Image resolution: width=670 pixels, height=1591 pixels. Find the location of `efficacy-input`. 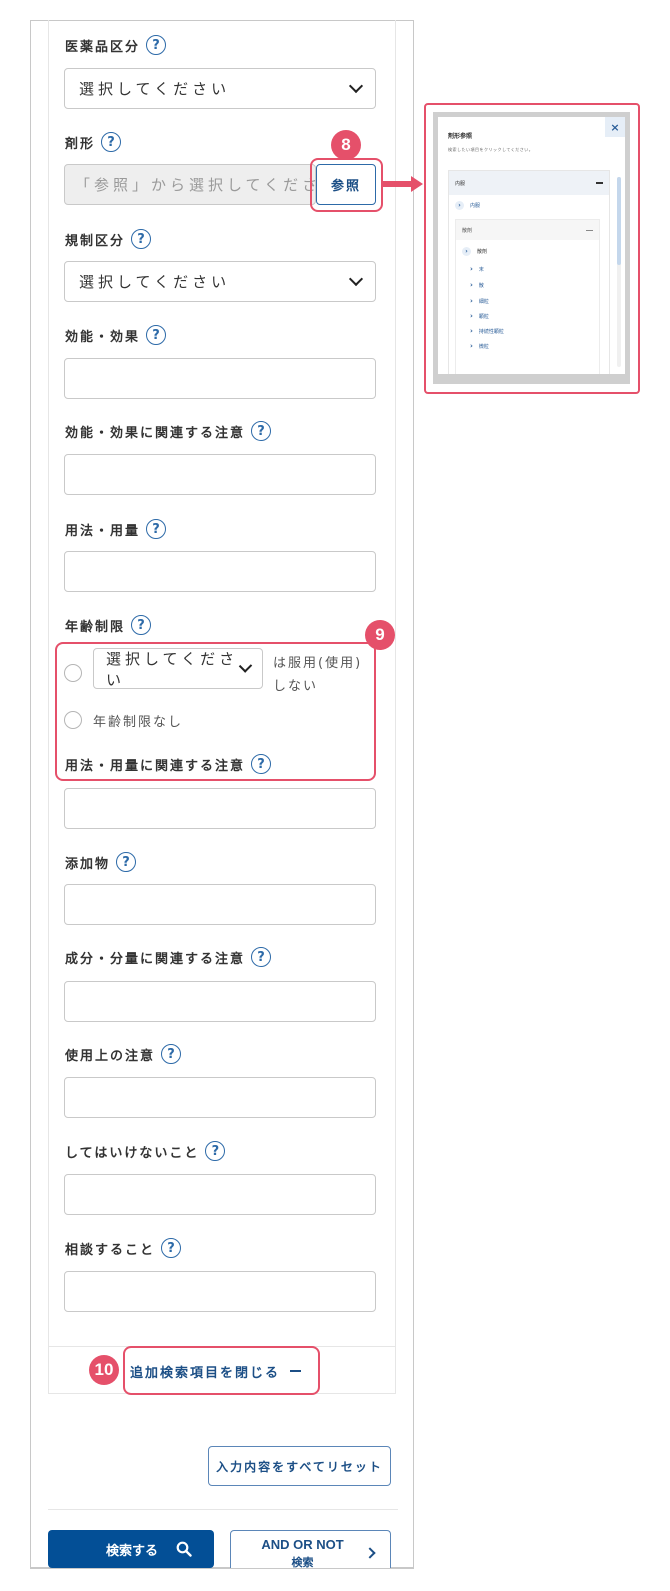

efficacy-input is located at coordinates (220, 378).